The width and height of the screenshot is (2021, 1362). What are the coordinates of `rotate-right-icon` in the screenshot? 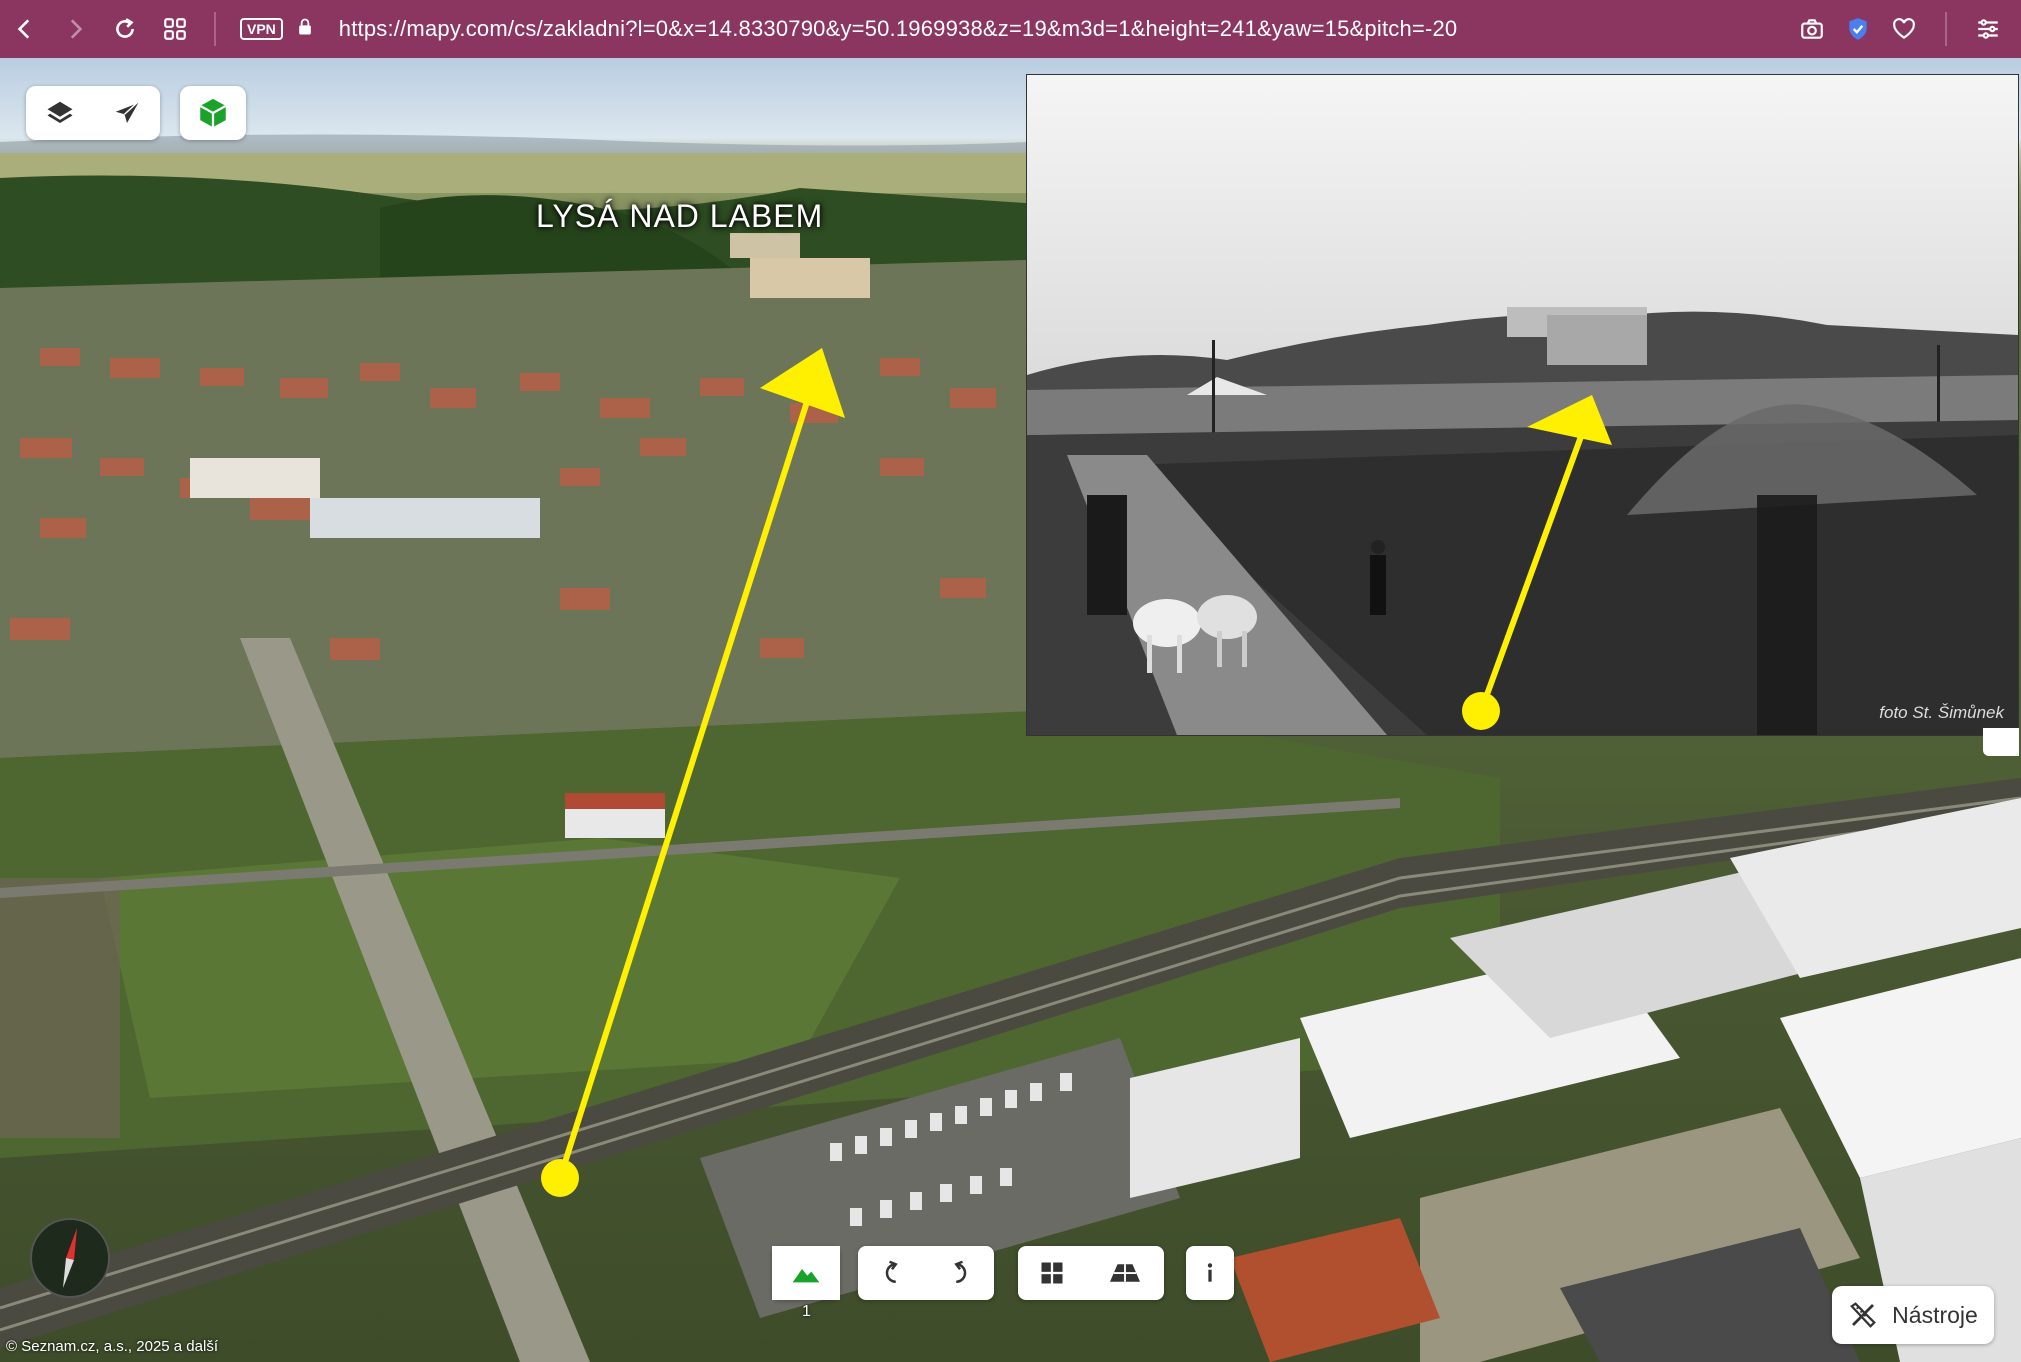 It's located at (960, 1271).